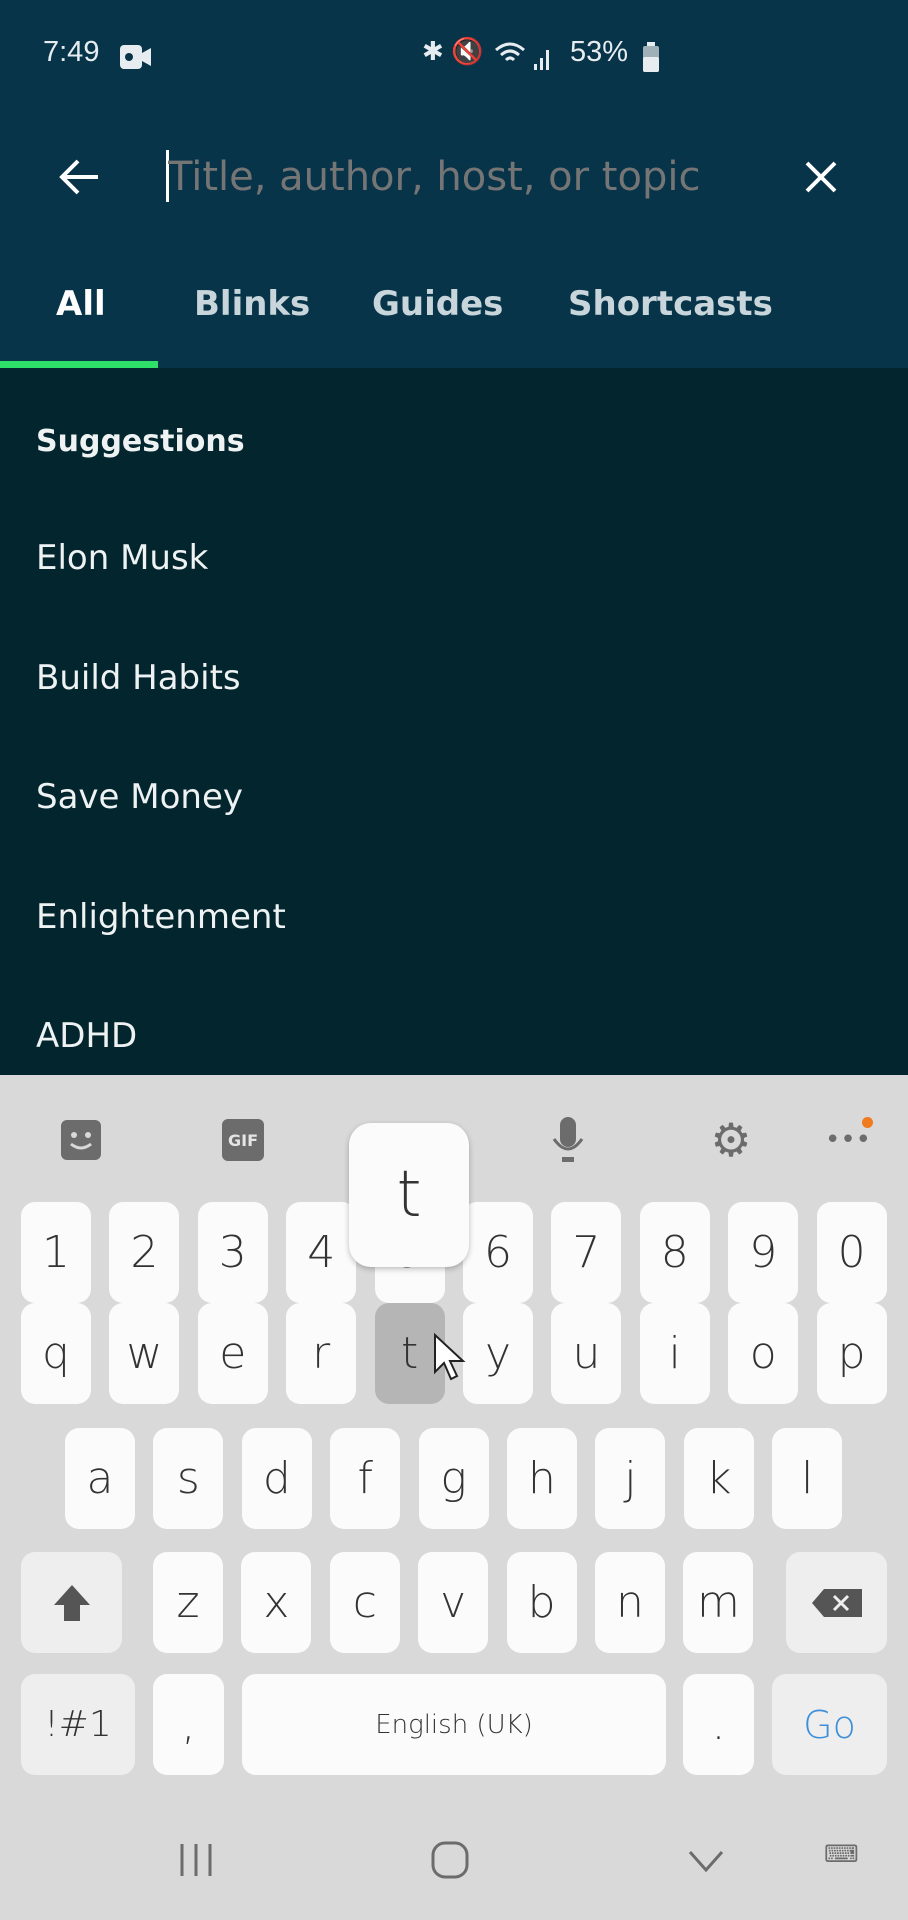  I want to click on period-key: ., so click(718, 1724).